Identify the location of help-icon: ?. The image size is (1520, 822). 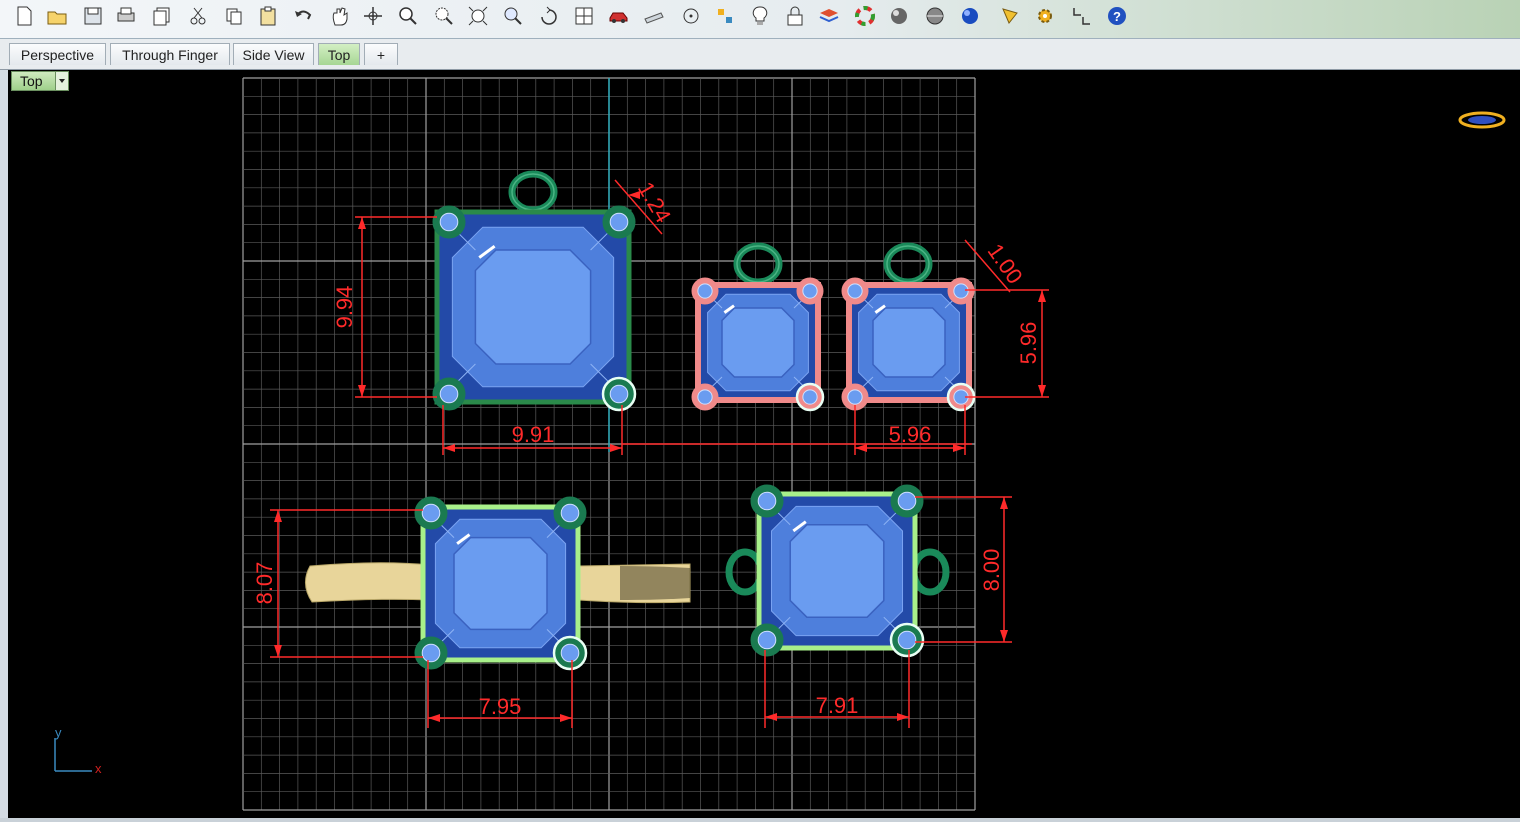
(1117, 16).